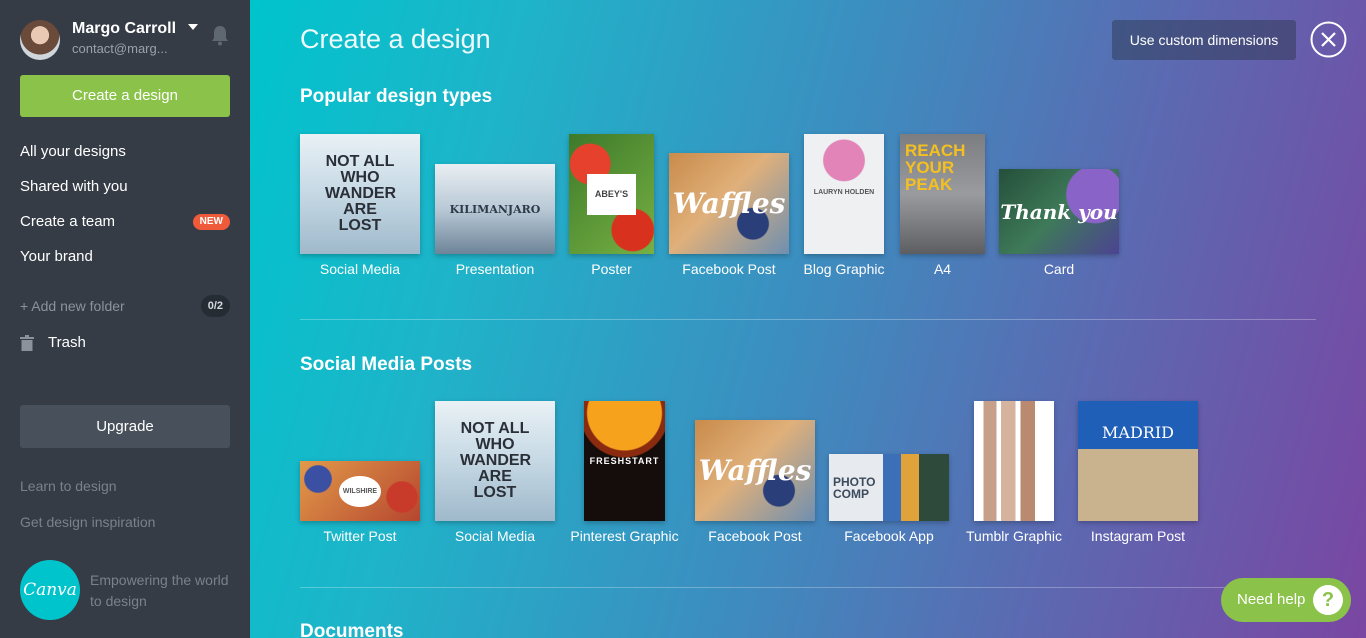  Describe the element at coordinates (68, 486) in the screenshot. I see `learn-to-design-link: Learn to design` at that location.